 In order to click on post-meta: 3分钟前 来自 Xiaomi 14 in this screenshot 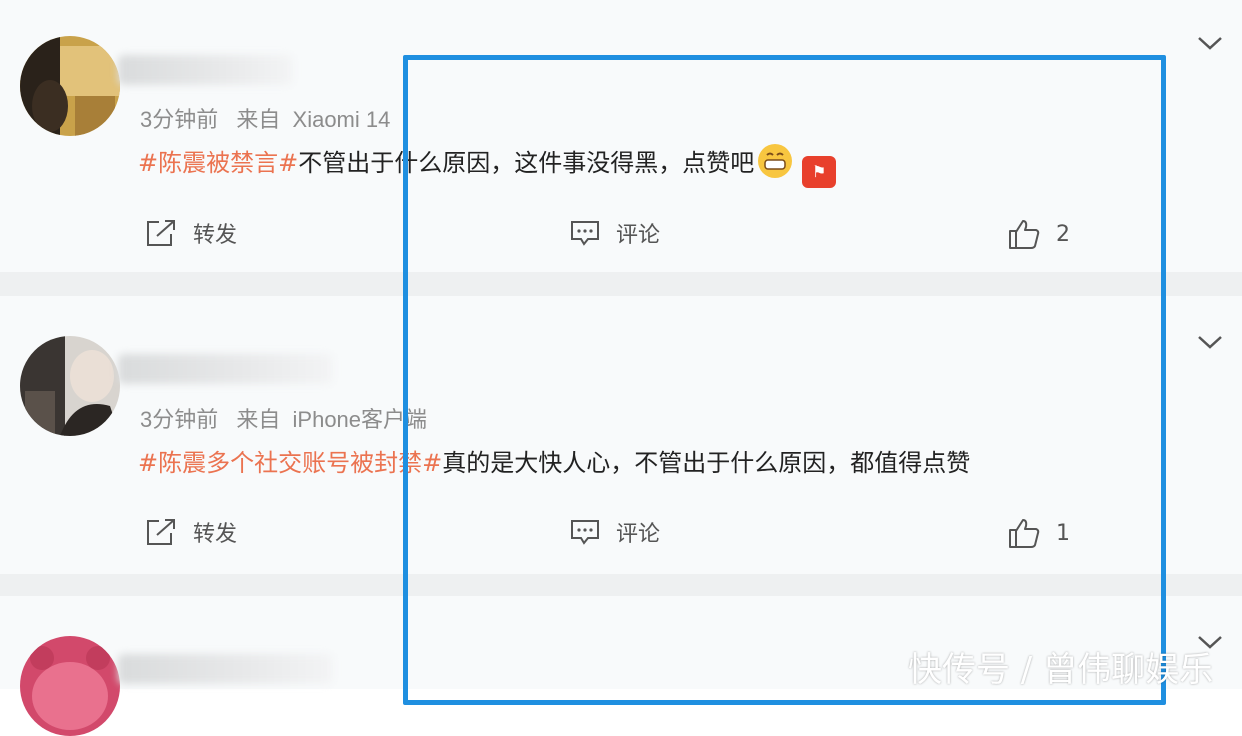, I will do `click(265, 118)`.